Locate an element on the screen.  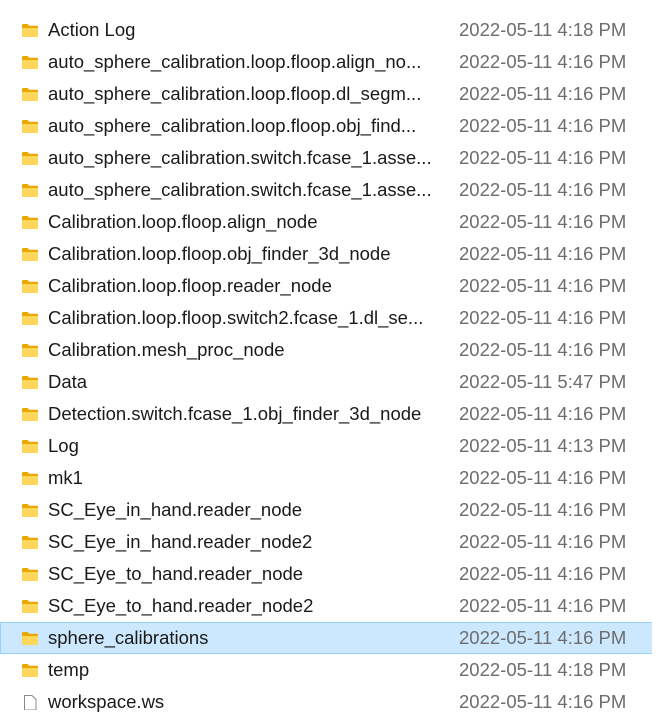
file-row: Action Log 2022-05-11 4:18 PM is located at coordinates (329, 30).